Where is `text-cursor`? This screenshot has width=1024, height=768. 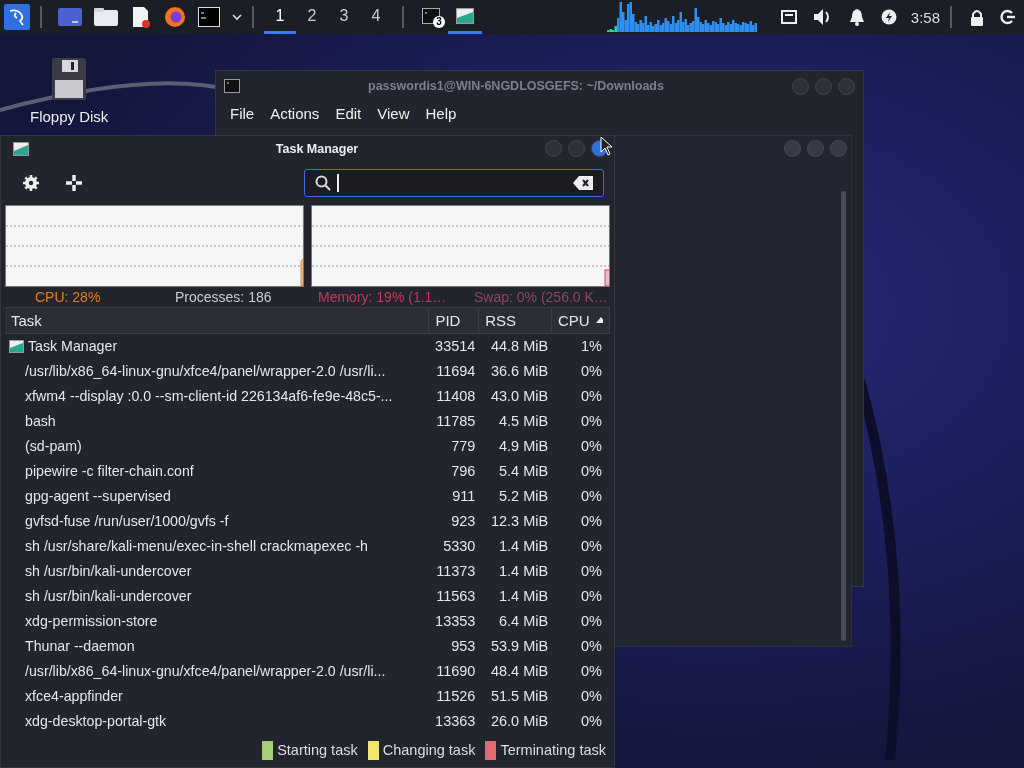
text-cursor is located at coordinates (338, 183).